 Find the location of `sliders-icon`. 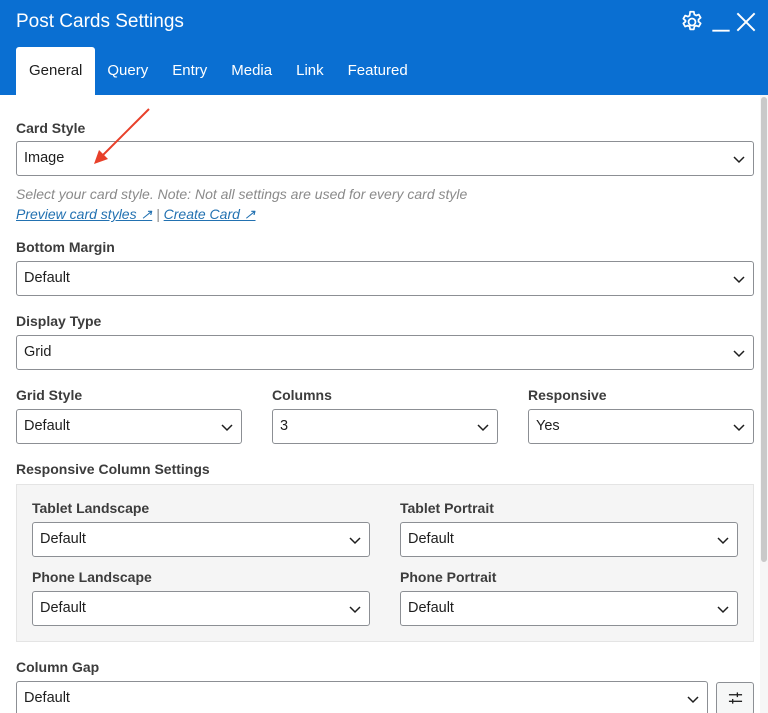

sliders-icon is located at coordinates (735, 698).